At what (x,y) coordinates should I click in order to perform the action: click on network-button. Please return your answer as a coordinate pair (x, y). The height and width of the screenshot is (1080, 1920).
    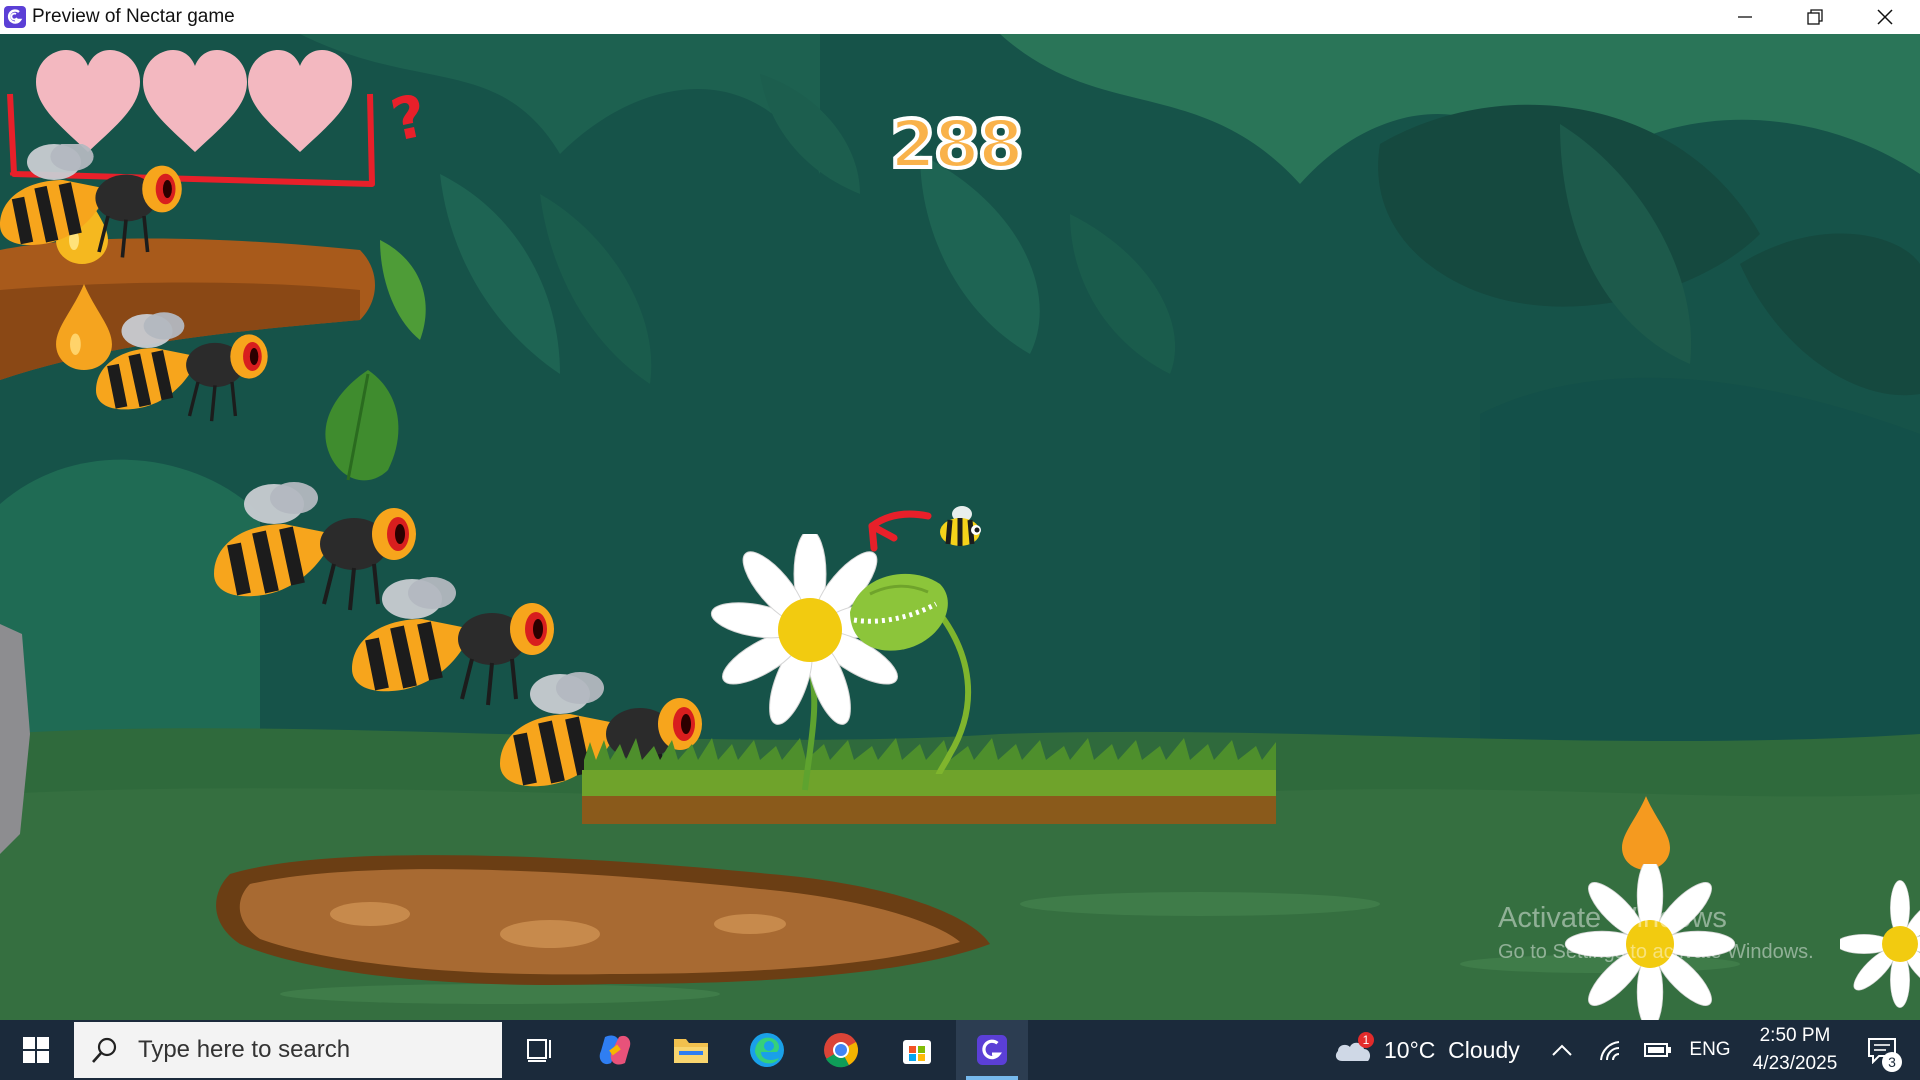
    Looking at the image, I should click on (1610, 1050).